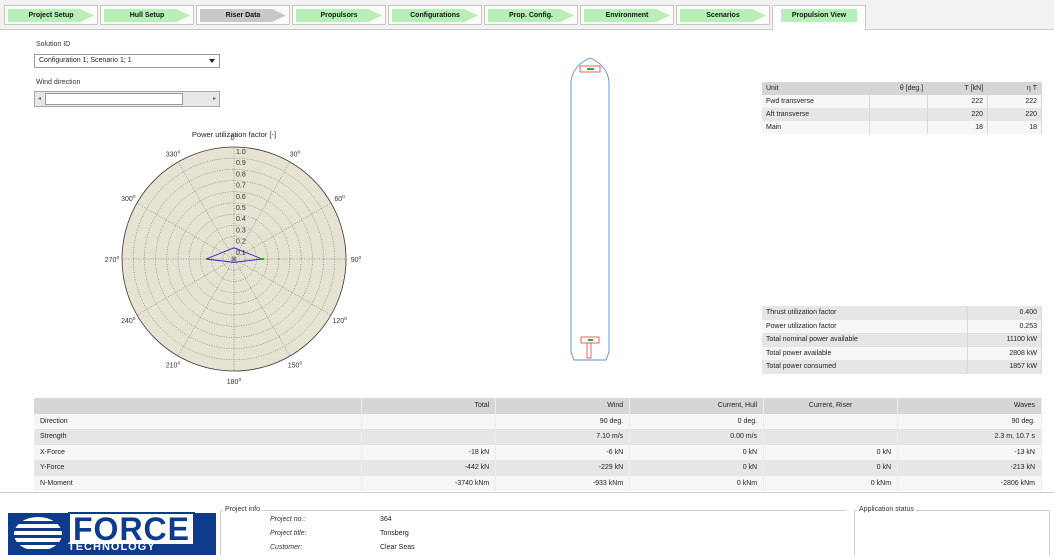  What do you see at coordinates (198, 468) in the screenshot?
I see `table-cell: Y-Force` at bounding box center [198, 468].